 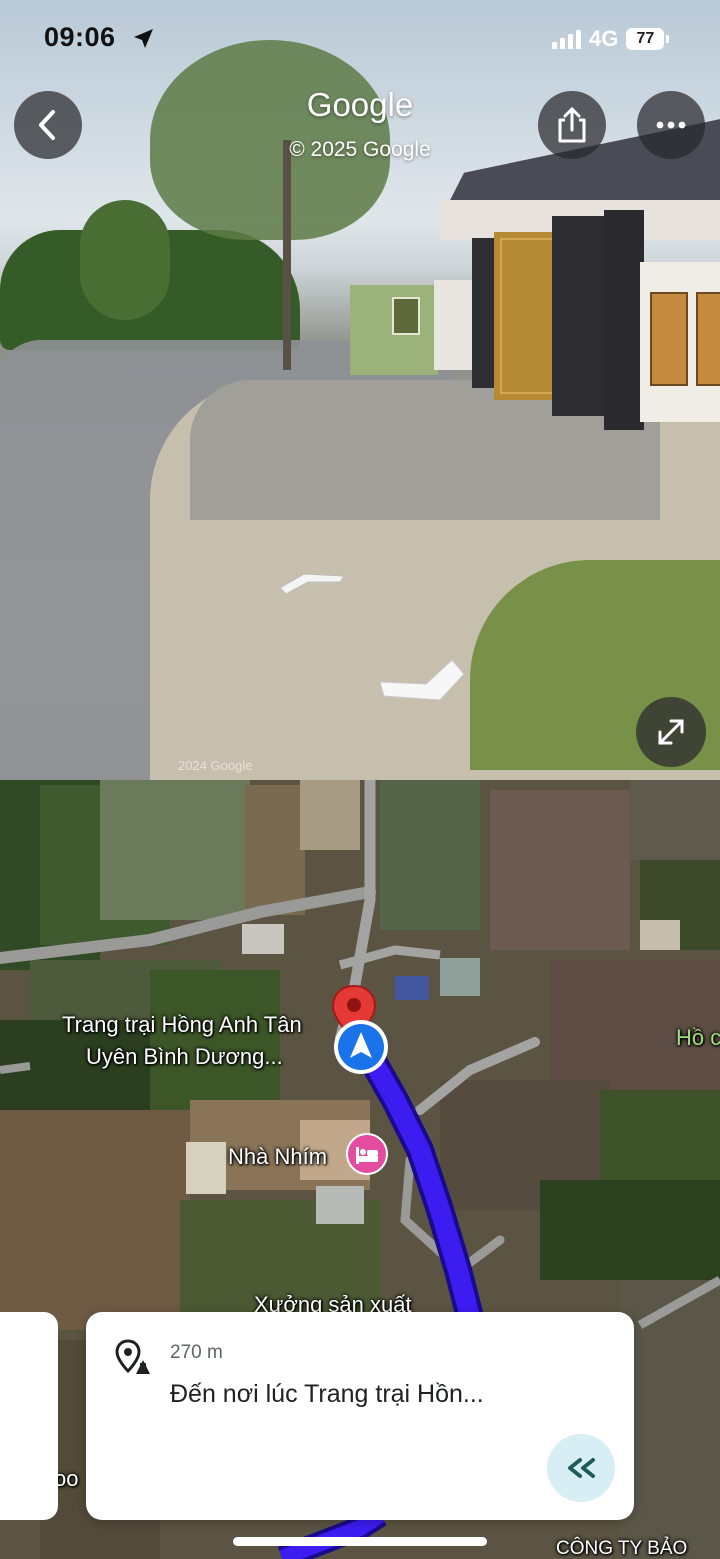 I want to click on nav-arrow-forward-icon, so click(x=312, y=584).